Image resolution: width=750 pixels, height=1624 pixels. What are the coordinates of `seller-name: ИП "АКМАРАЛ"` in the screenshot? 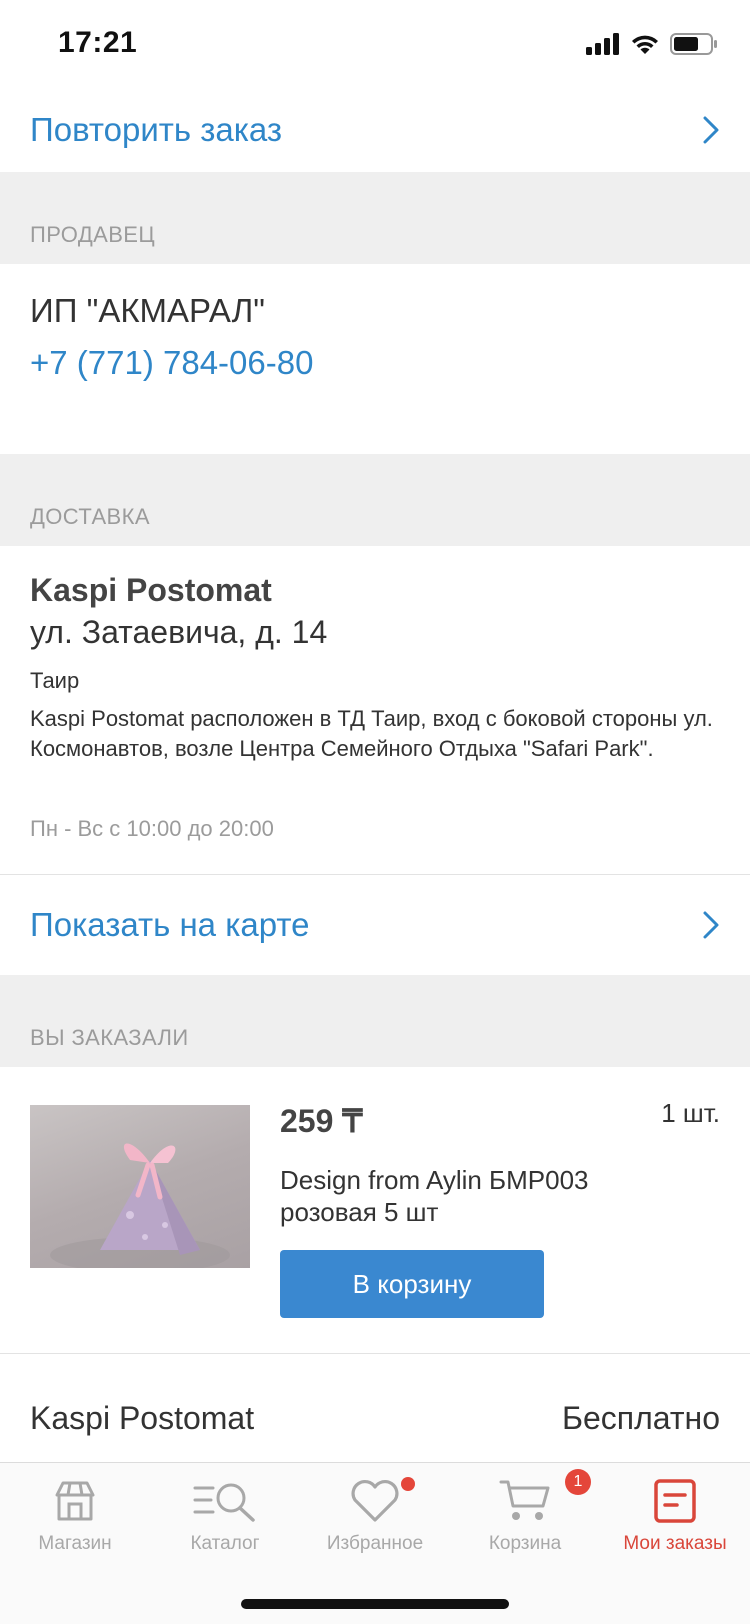 It's located at (147, 310).